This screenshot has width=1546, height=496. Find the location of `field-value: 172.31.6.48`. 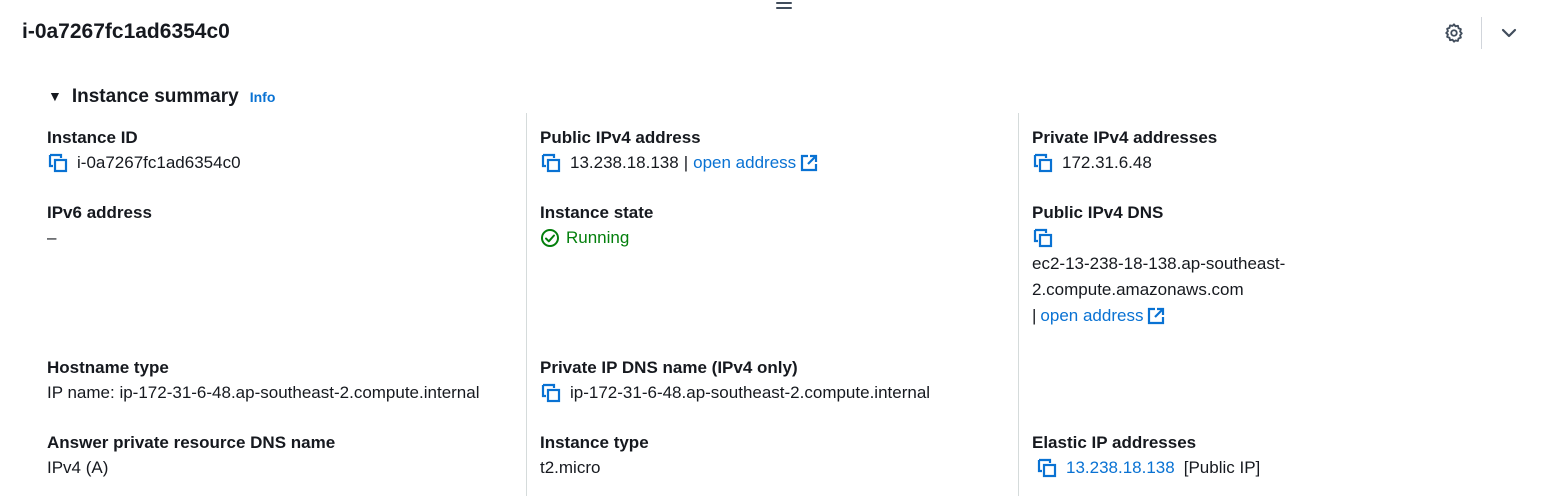

field-value: 172.31.6.48 is located at coordinates (1107, 162).